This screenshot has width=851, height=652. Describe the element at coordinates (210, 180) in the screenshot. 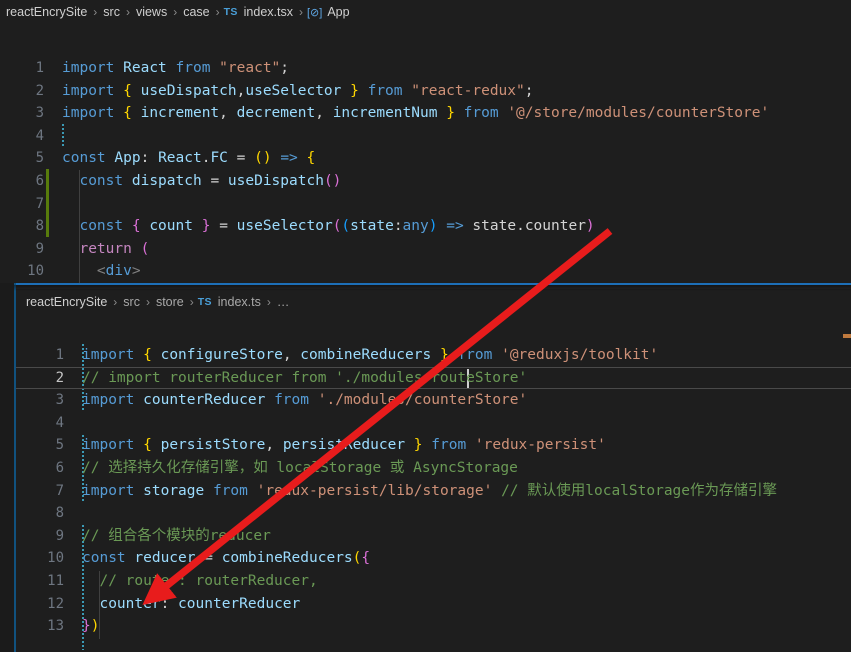

I see `line-content: const dispatch = useDispatch()` at that location.